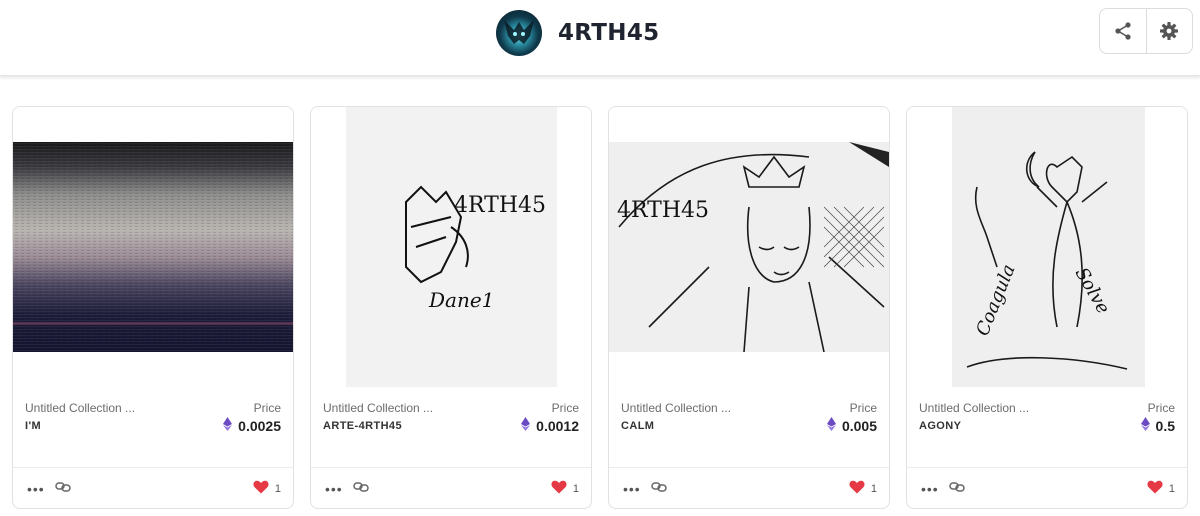 The width and height of the screenshot is (1200, 516). What do you see at coordinates (1165, 425) in the screenshot?
I see `price-amount: 0.5` at bounding box center [1165, 425].